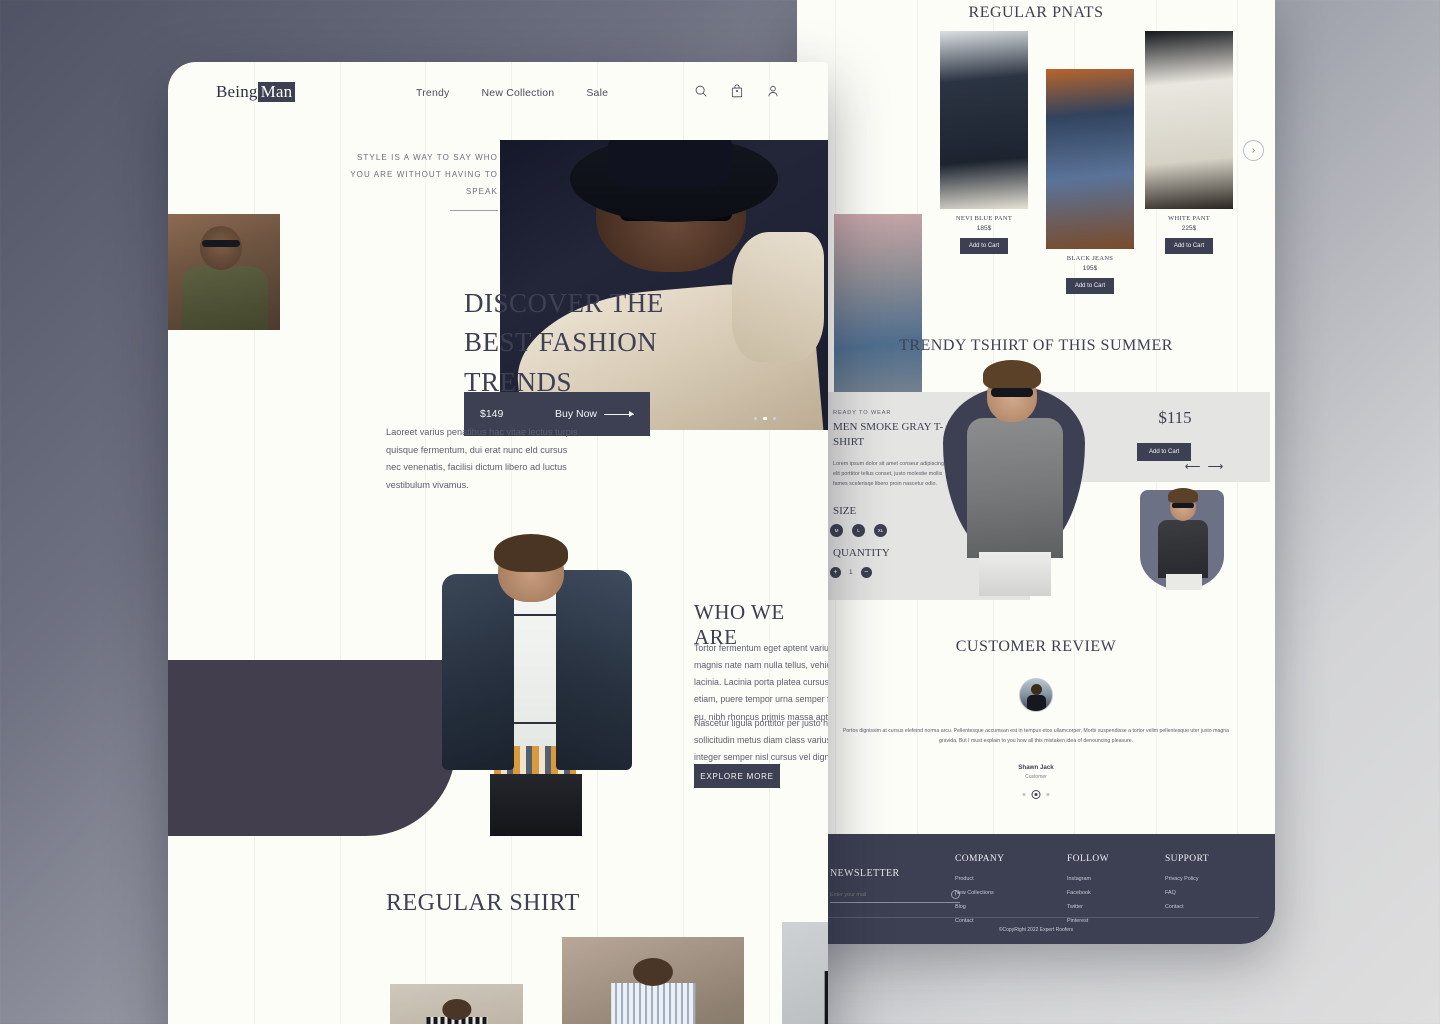 Image resolution: width=1440 pixels, height=1024 pixels. Describe the element at coordinates (1182, 539) in the screenshot. I see `tshirt-thumbnail` at that location.